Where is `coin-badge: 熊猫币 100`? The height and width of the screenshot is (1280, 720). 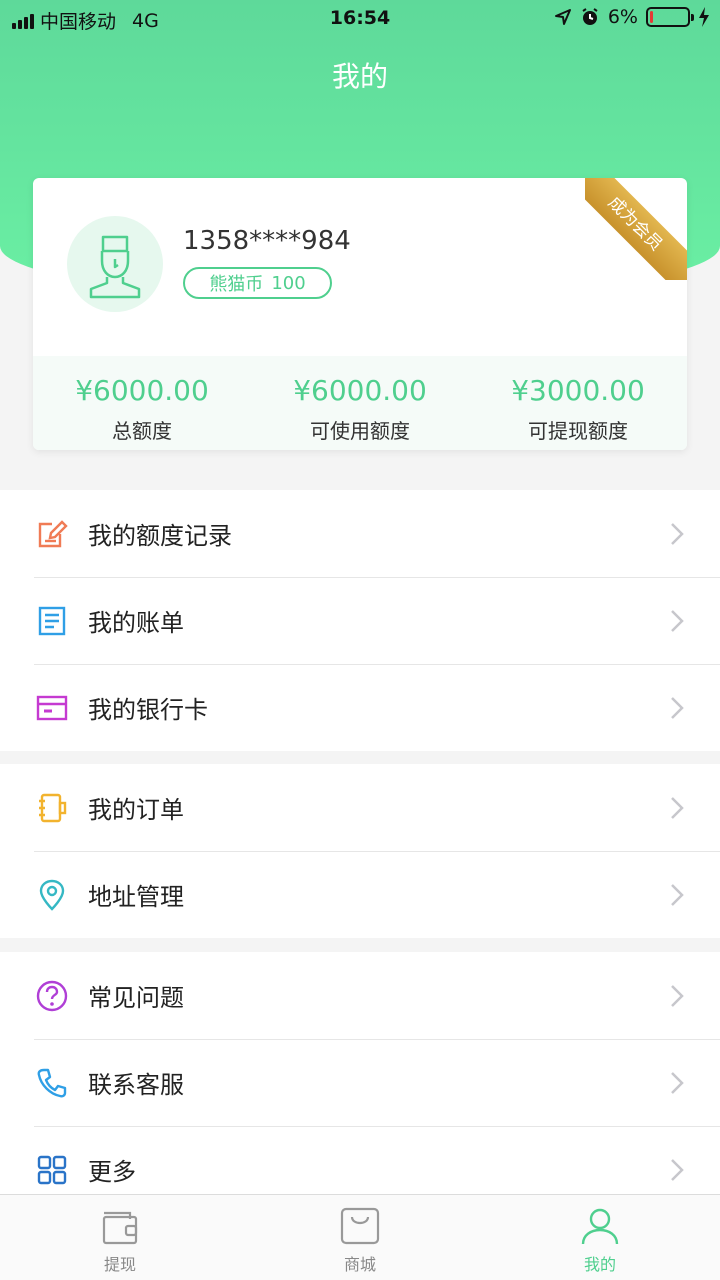 coin-badge: 熊猫币 100 is located at coordinates (257, 283).